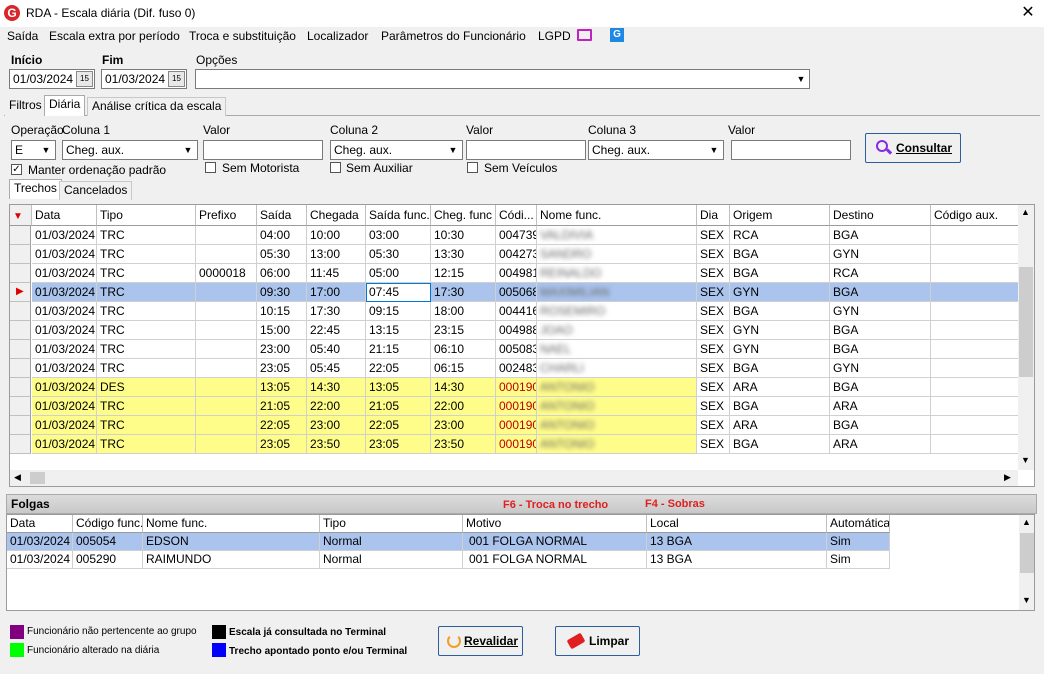  Describe the element at coordinates (336, 273) in the screenshot. I see `cell-chegada: 11:45` at that location.